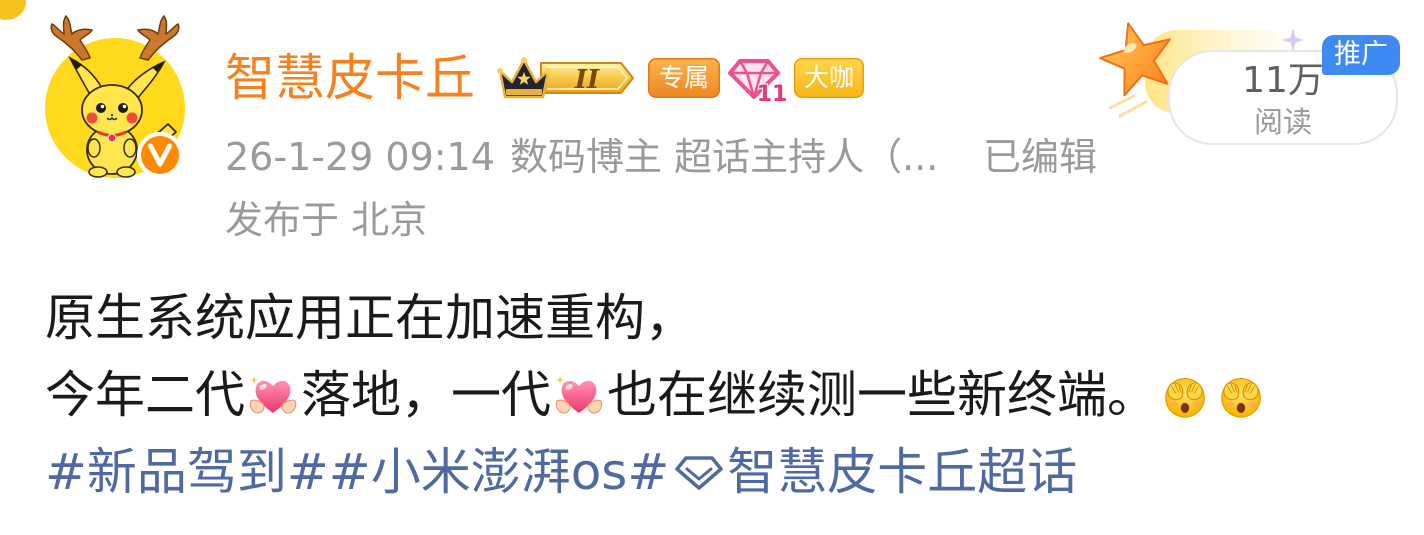 This screenshot has height=535, width=1424. Describe the element at coordinates (587, 80) in the screenshot. I see `crown-level-text: II` at that location.